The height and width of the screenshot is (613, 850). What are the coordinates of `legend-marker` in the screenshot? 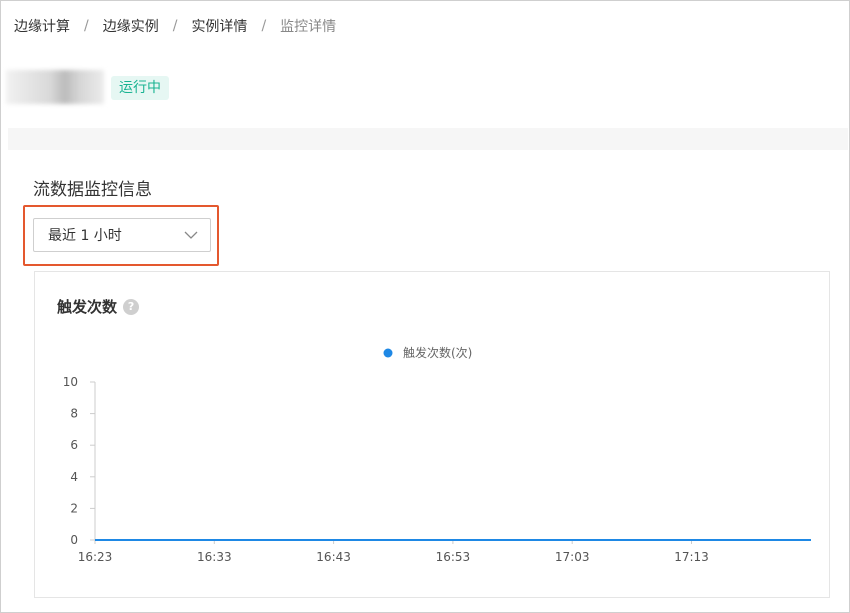 It's located at (388, 353).